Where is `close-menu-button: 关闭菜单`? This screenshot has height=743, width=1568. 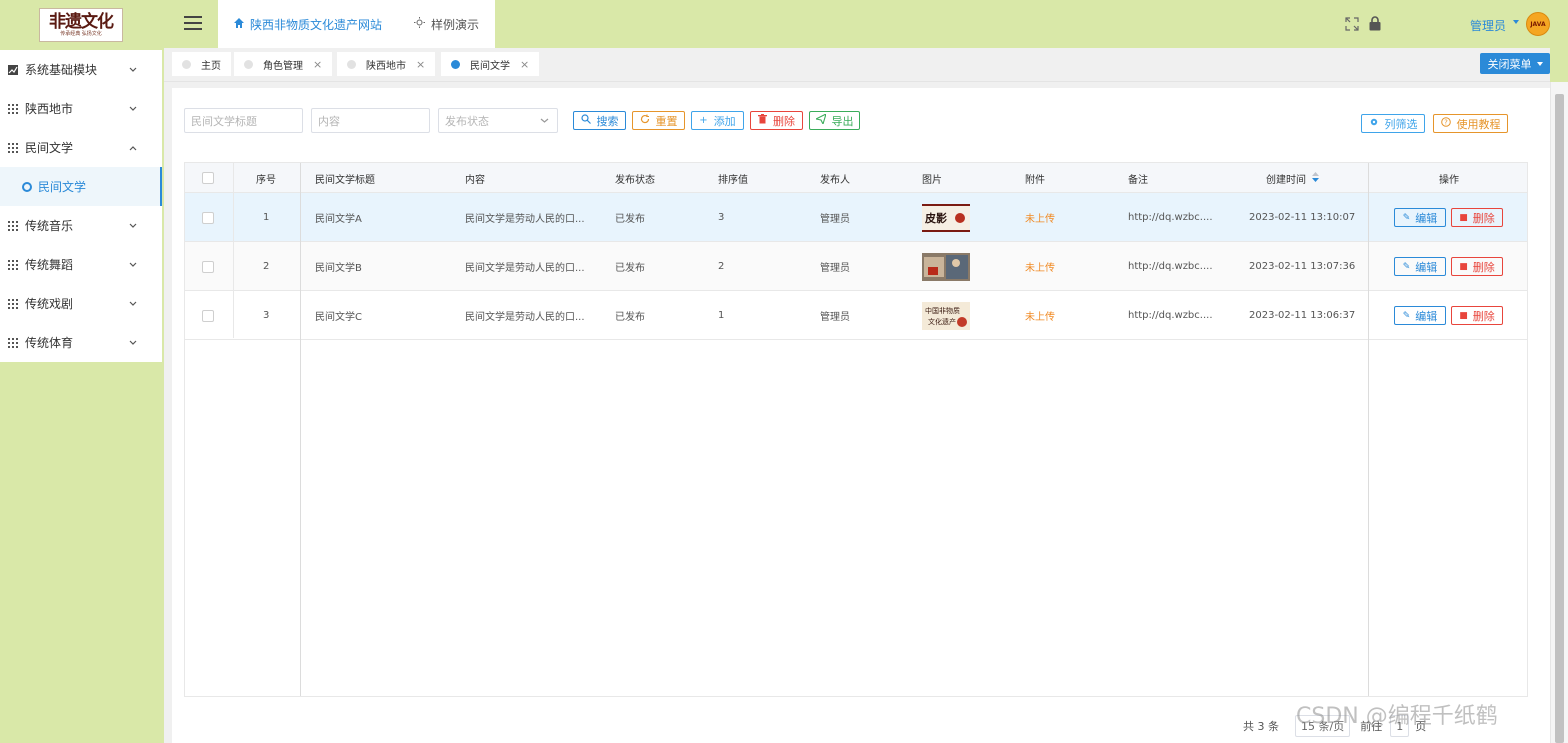 close-menu-button: 关闭菜单 is located at coordinates (1515, 63).